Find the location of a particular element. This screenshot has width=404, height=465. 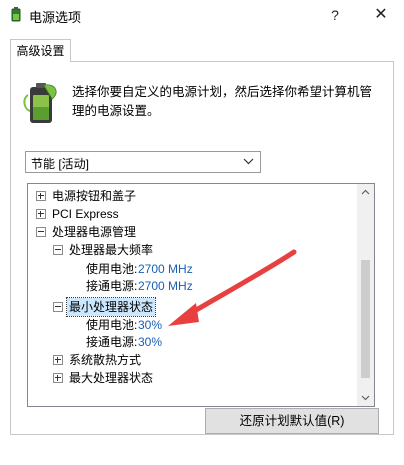

window-title: 电源选项 is located at coordinates (55, 17).